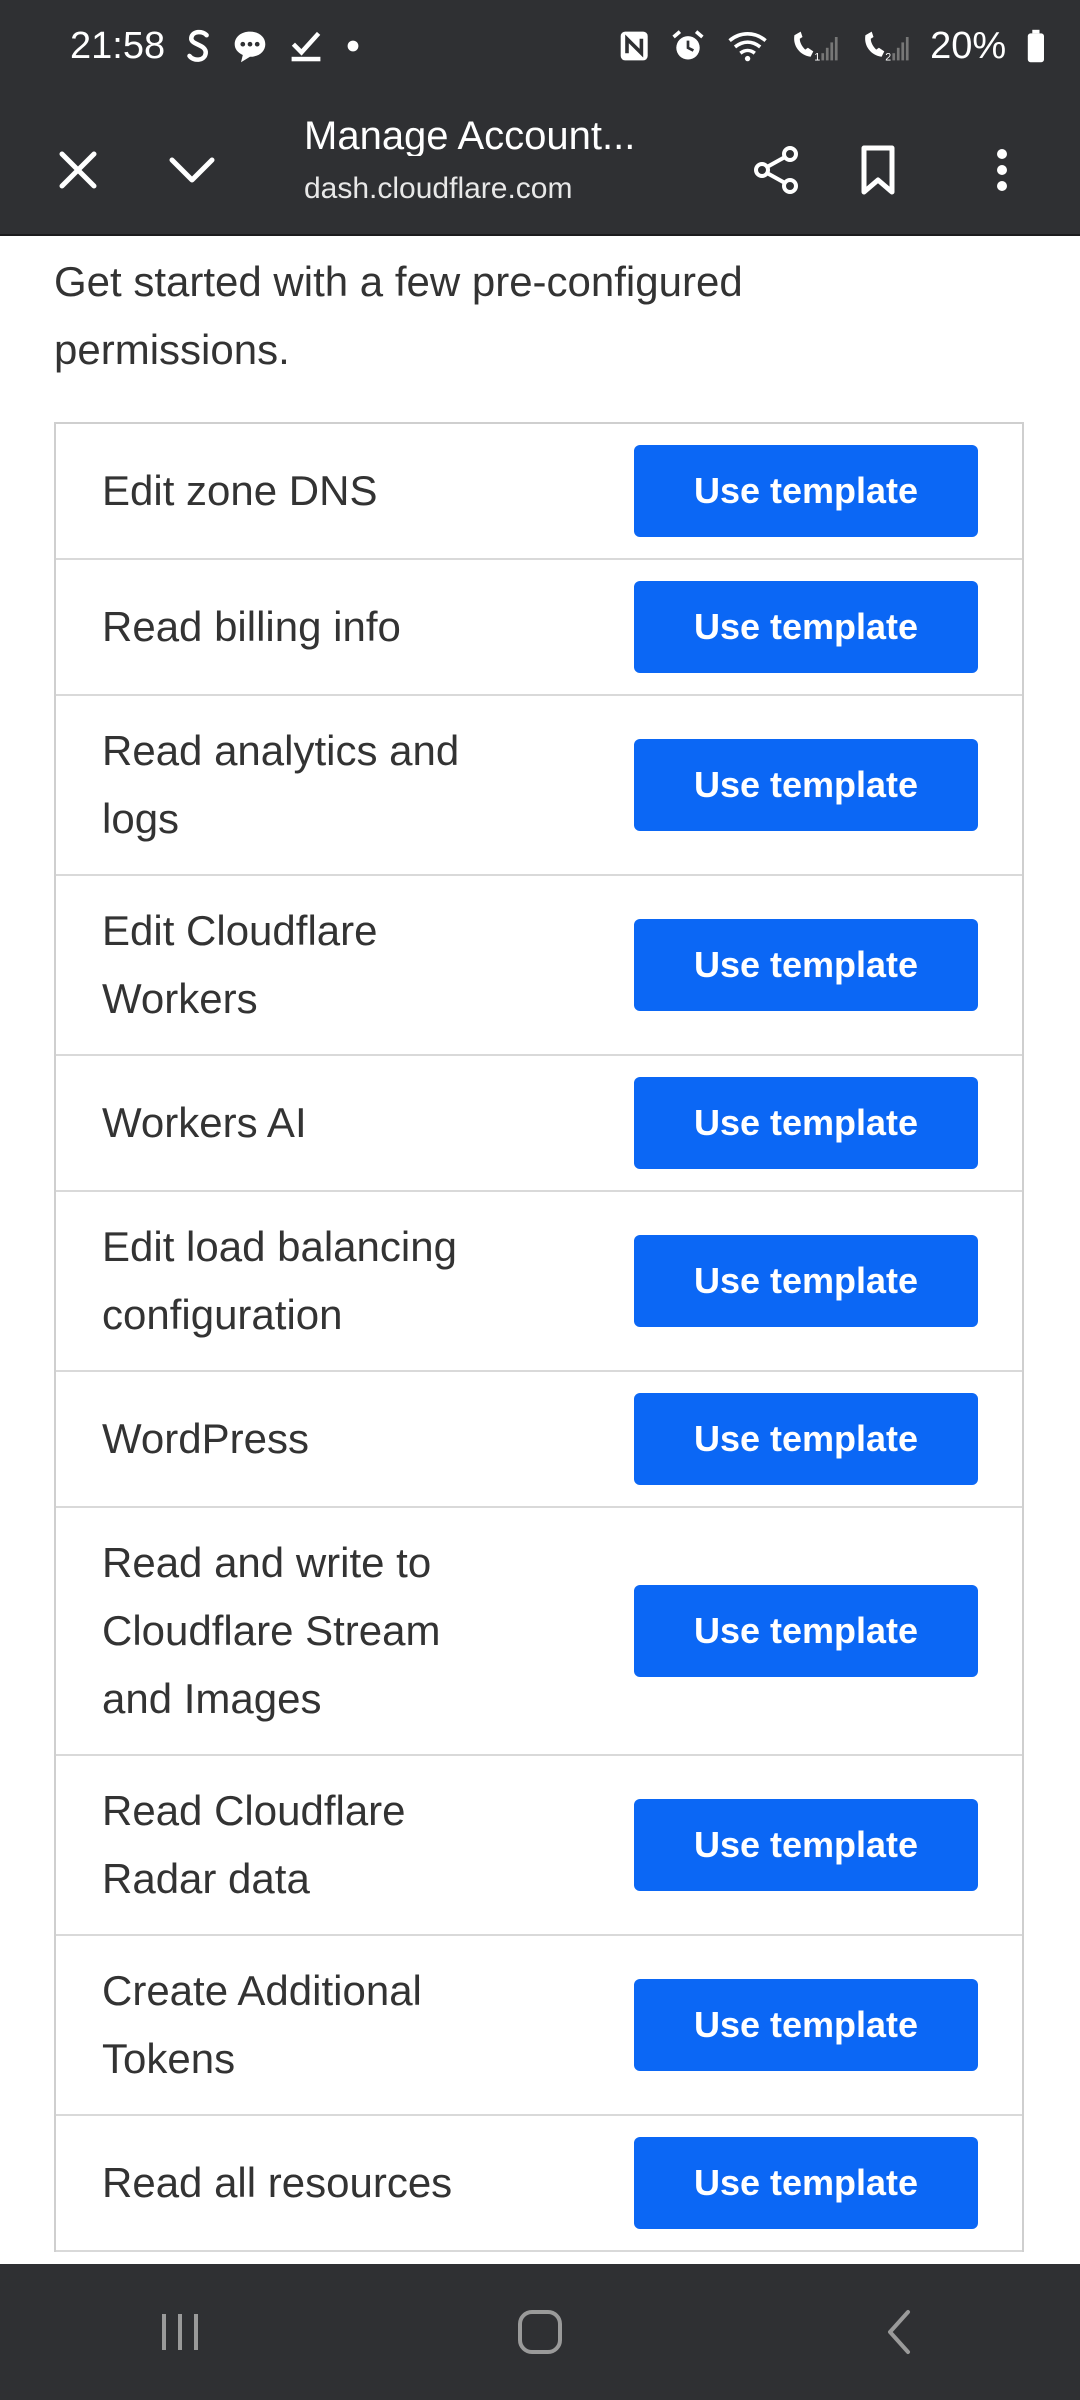  I want to click on back-icon, so click(899, 2332).